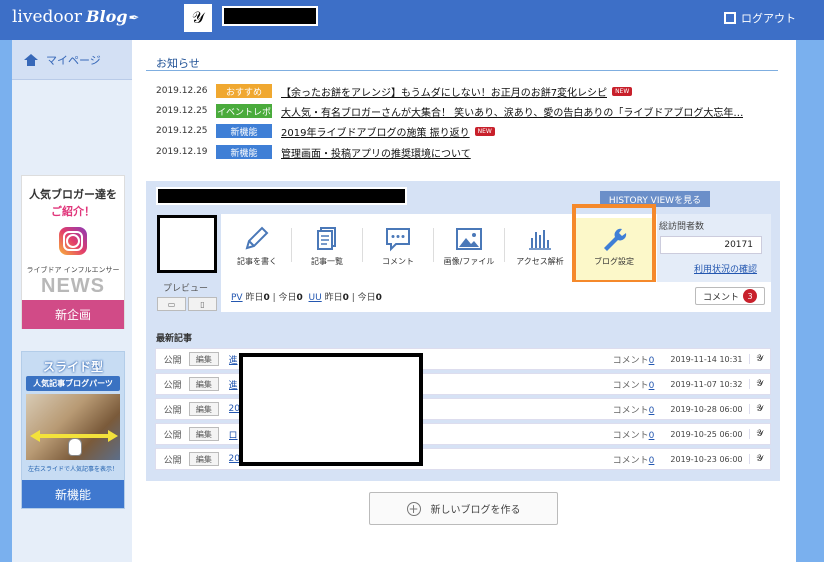 This screenshot has width=824, height=562. I want to click on sidebar-item-mypage: マイページ, so click(72, 60).